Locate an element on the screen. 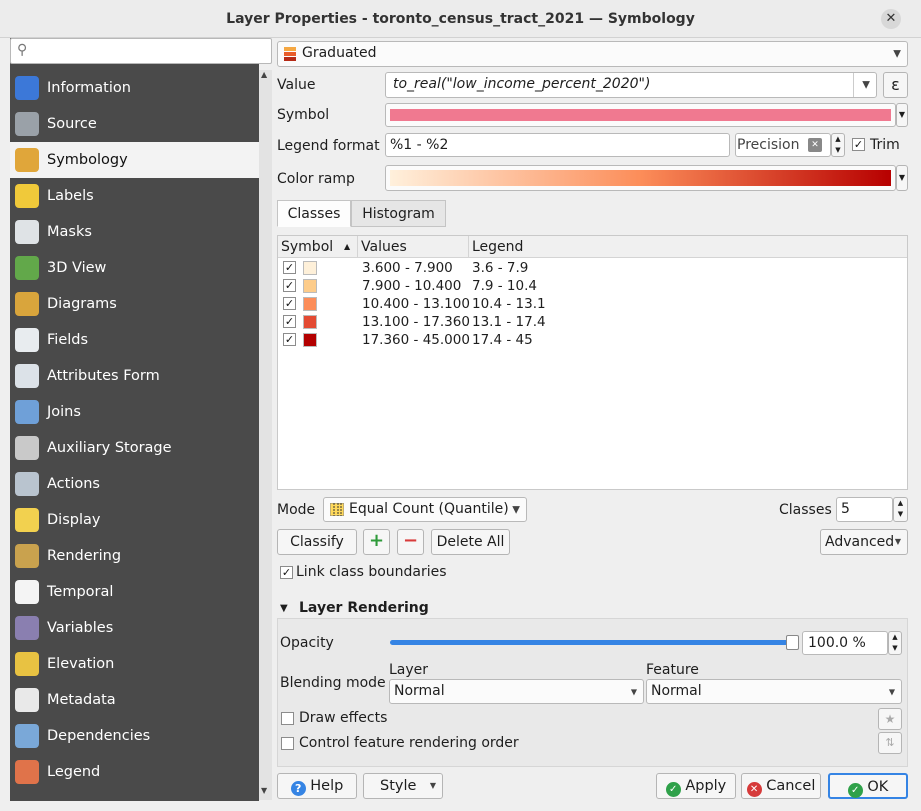 The width and height of the screenshot is (921, 811). tab-classes: Classes is located at coordinates (314, 213).